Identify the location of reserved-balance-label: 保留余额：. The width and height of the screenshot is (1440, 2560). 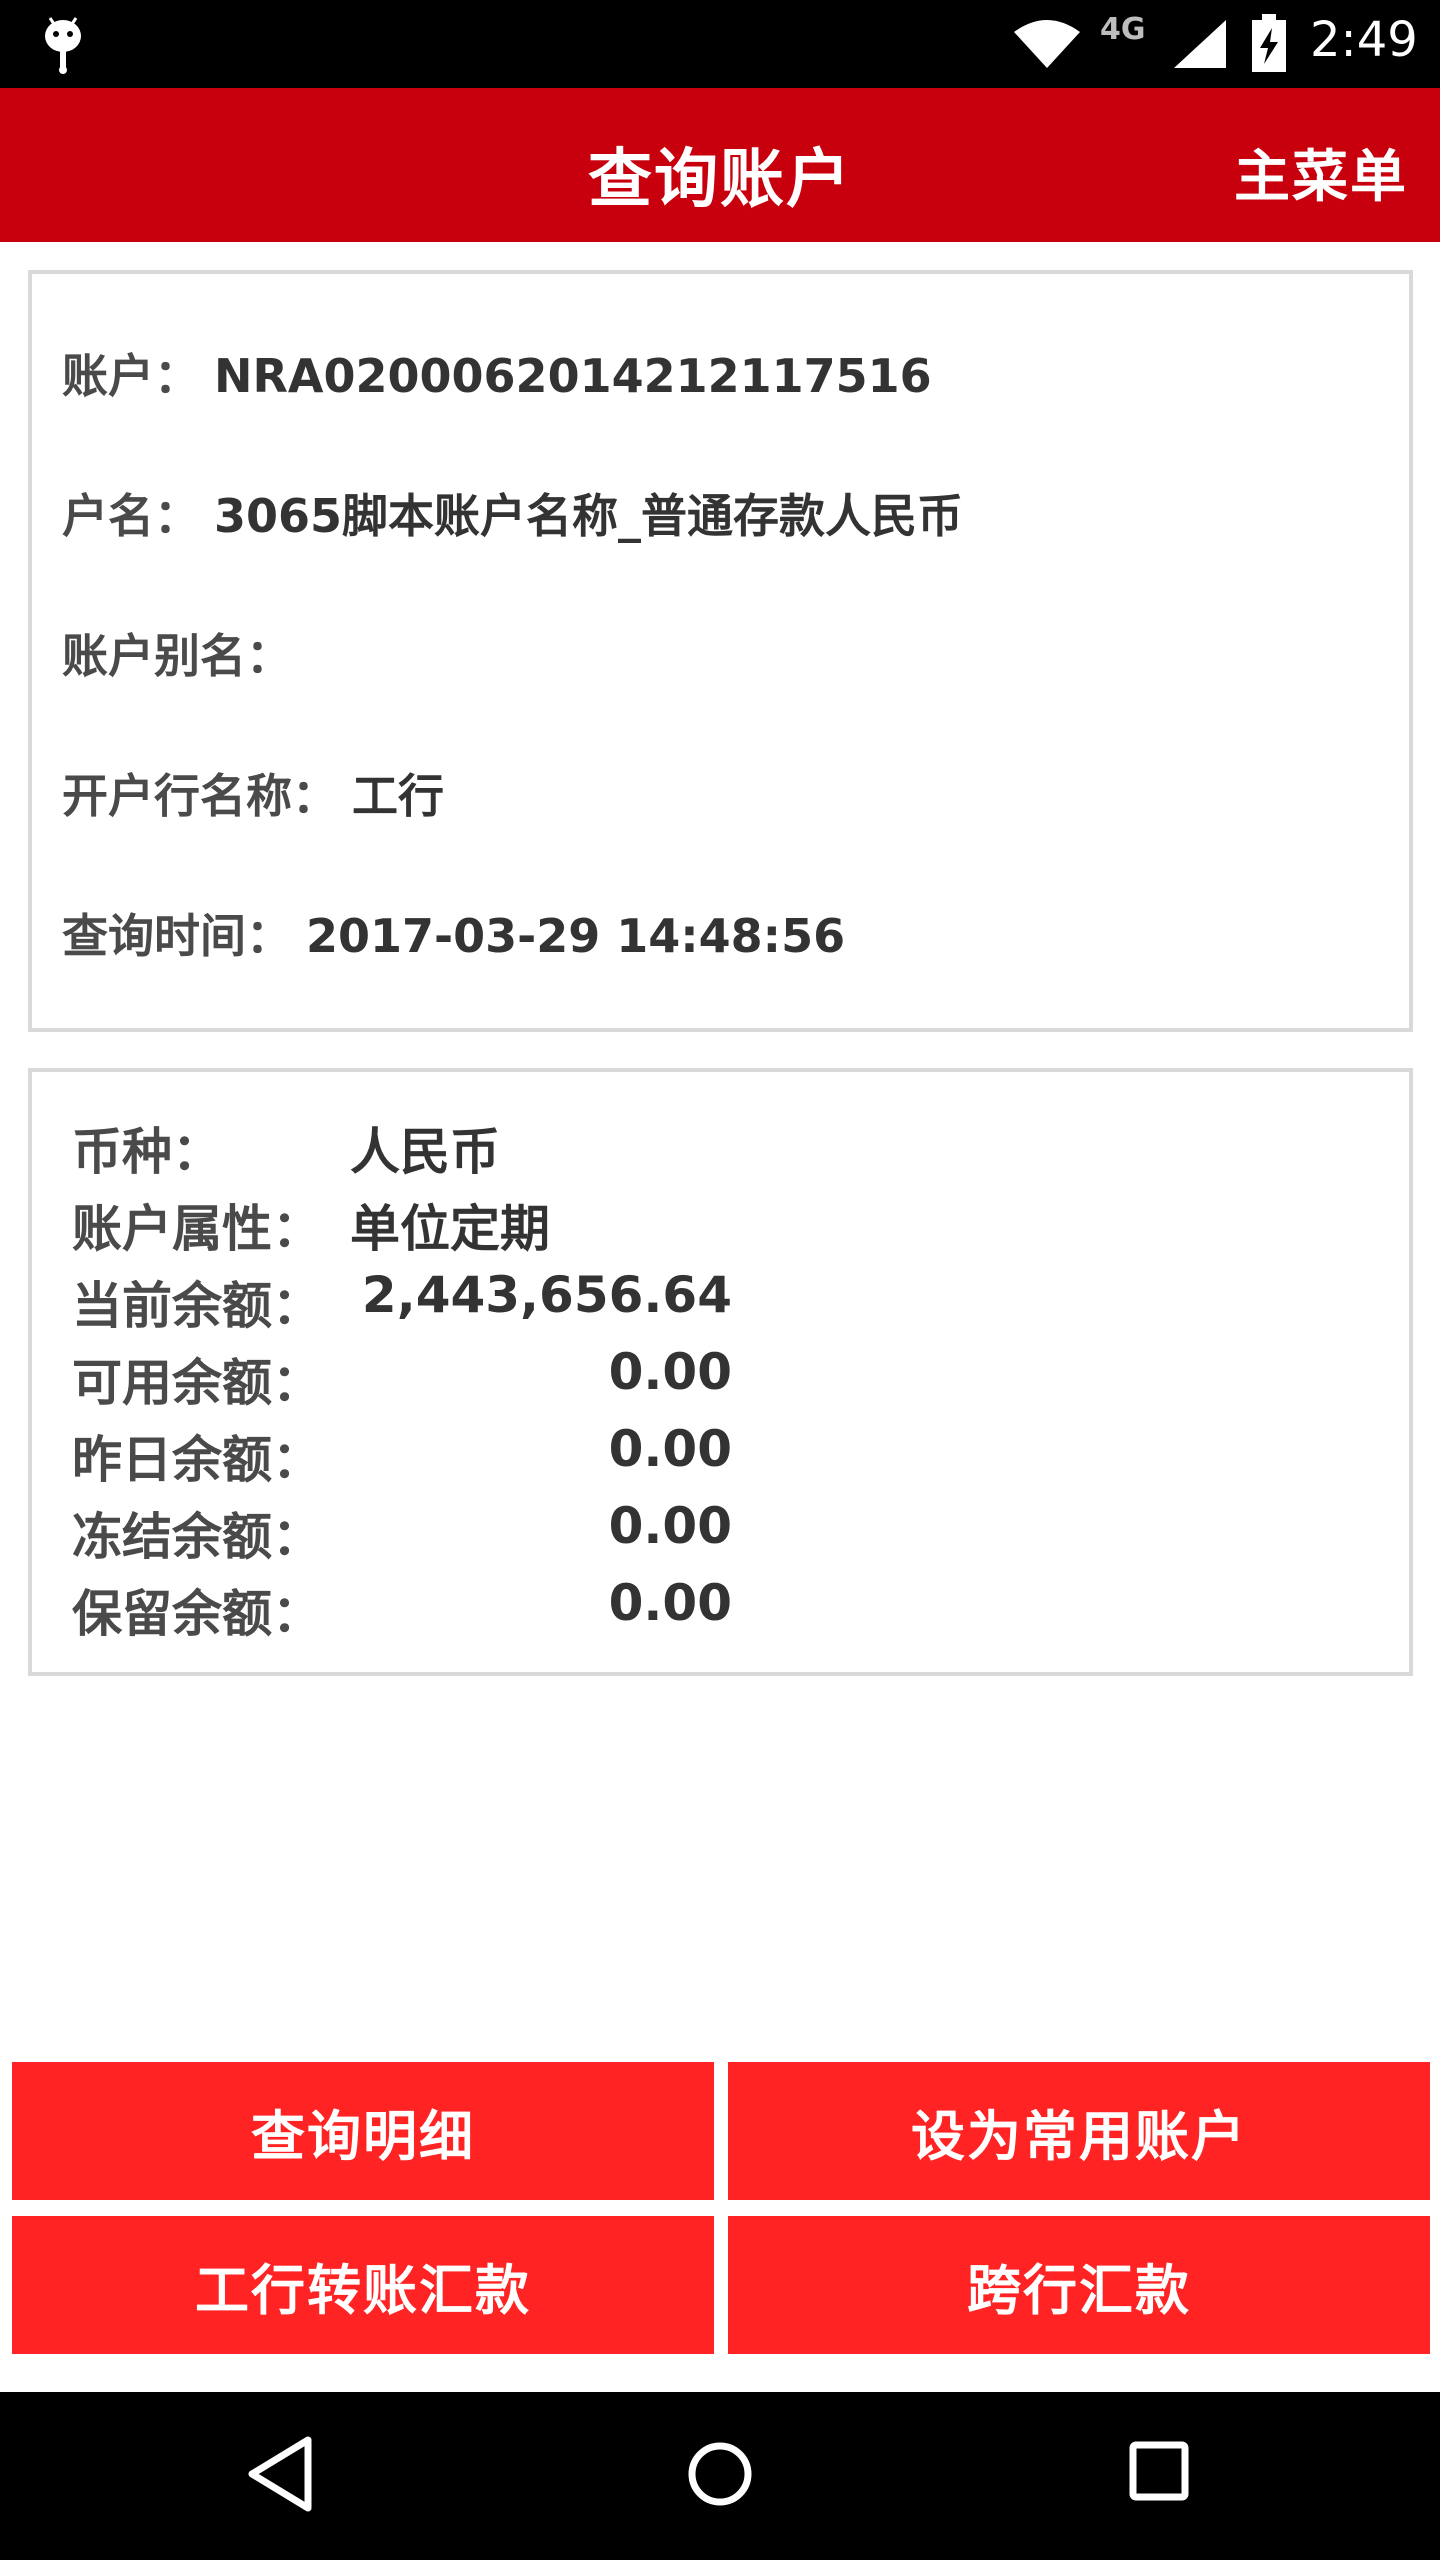
(197, 1614).